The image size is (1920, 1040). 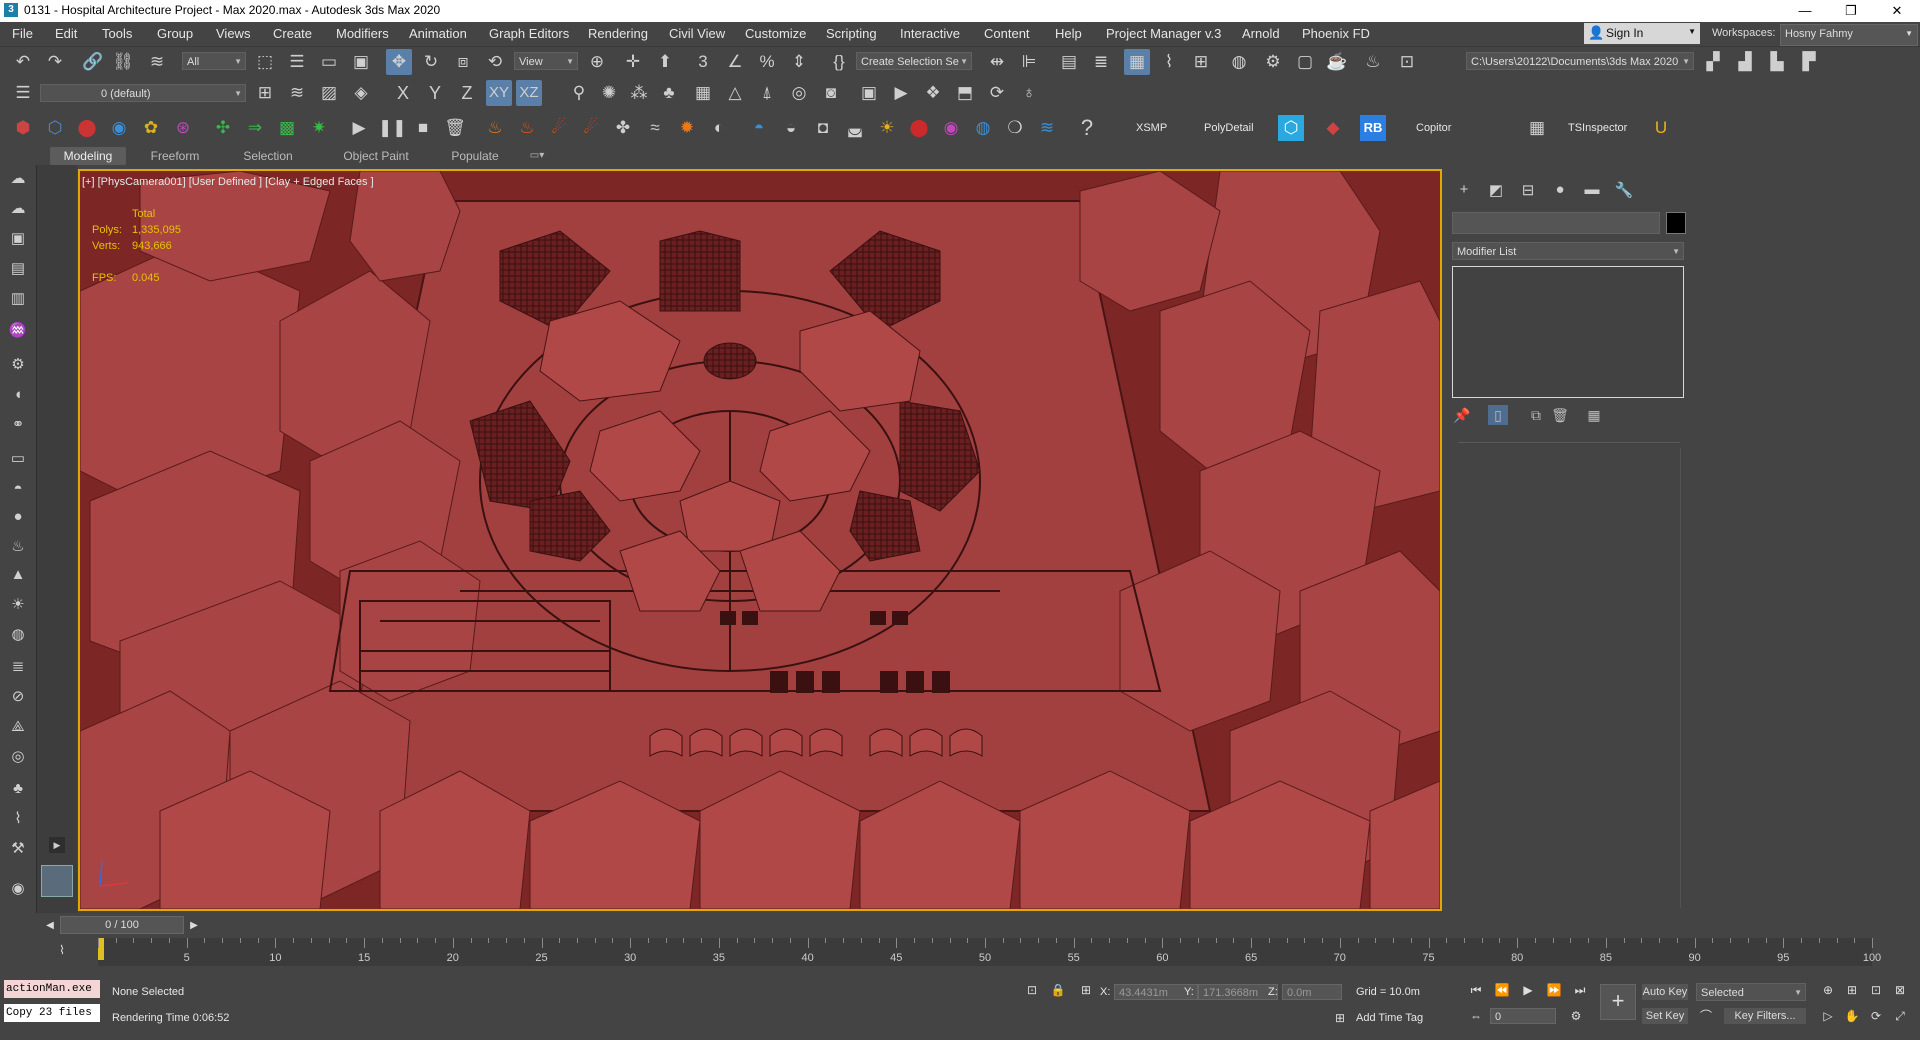 I want to click on project-save-icon: ▙, so click(x=1777, y=62).